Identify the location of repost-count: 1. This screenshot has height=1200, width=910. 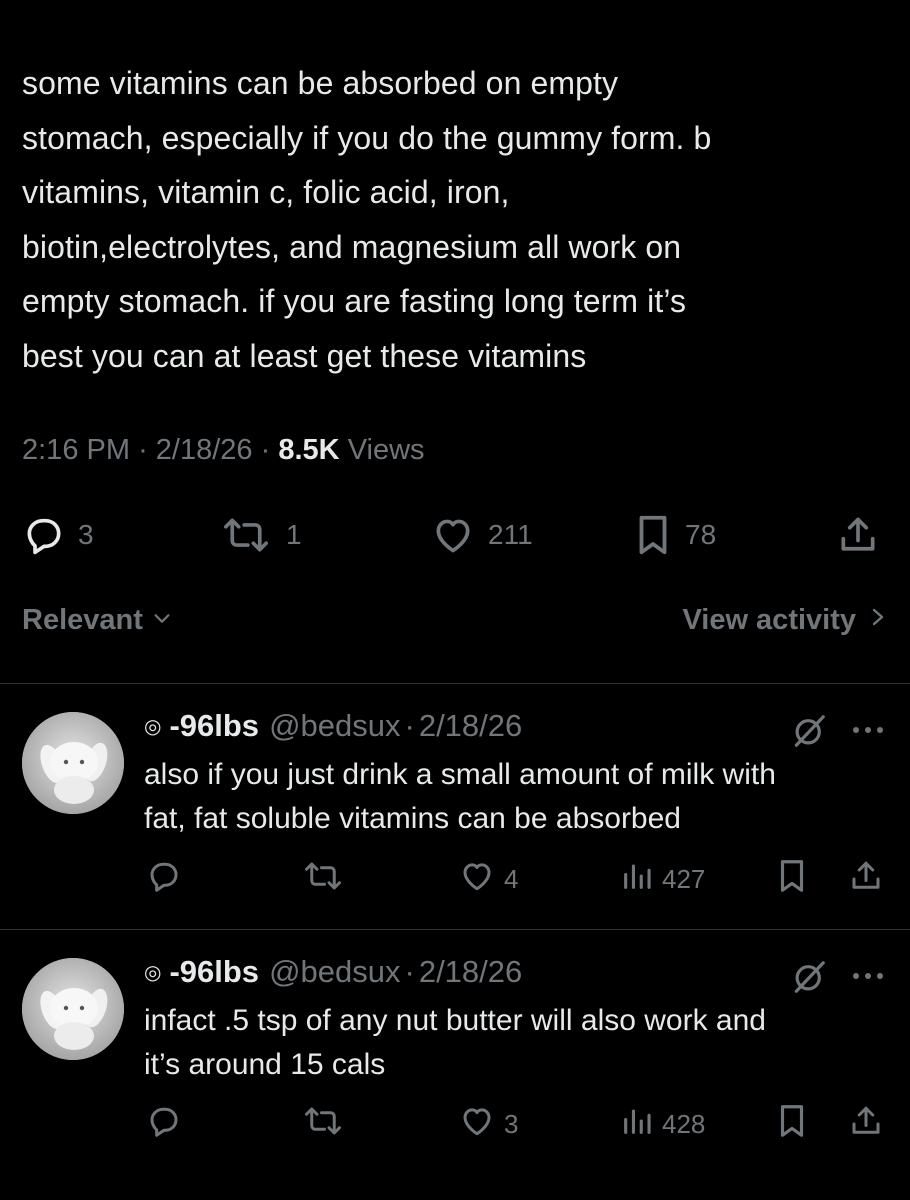
(294, 534).